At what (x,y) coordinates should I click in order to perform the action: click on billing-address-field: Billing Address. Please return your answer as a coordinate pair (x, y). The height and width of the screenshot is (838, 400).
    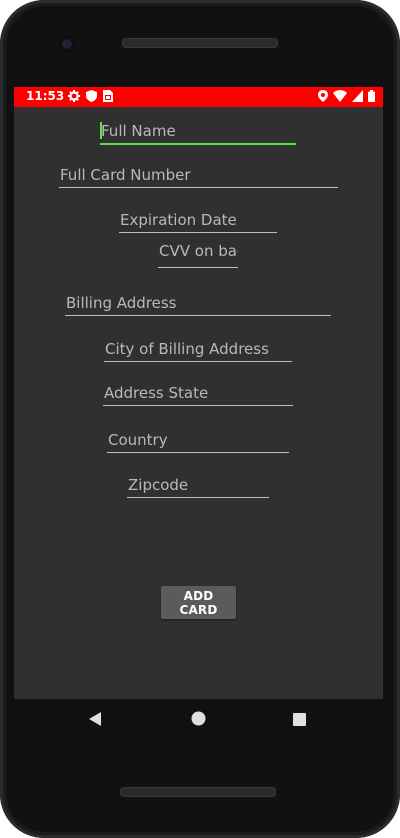
    Looking at the image, I should click on (198, 304).